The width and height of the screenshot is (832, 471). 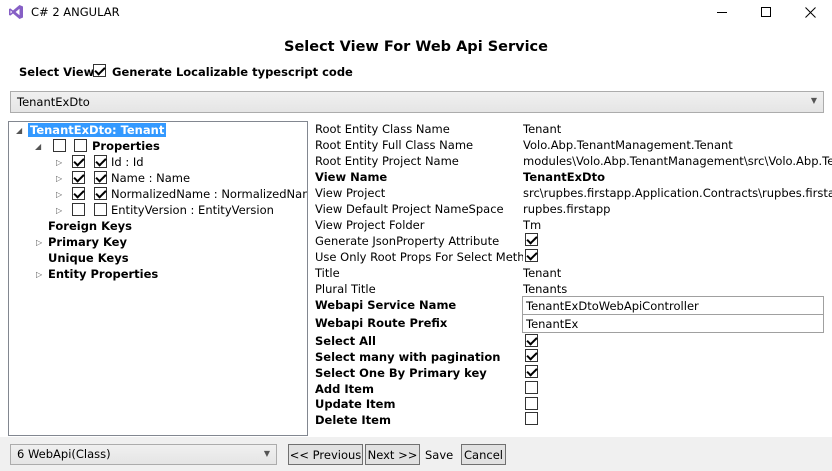 I want to click on title-label: Title, so click(x=327, y=273).